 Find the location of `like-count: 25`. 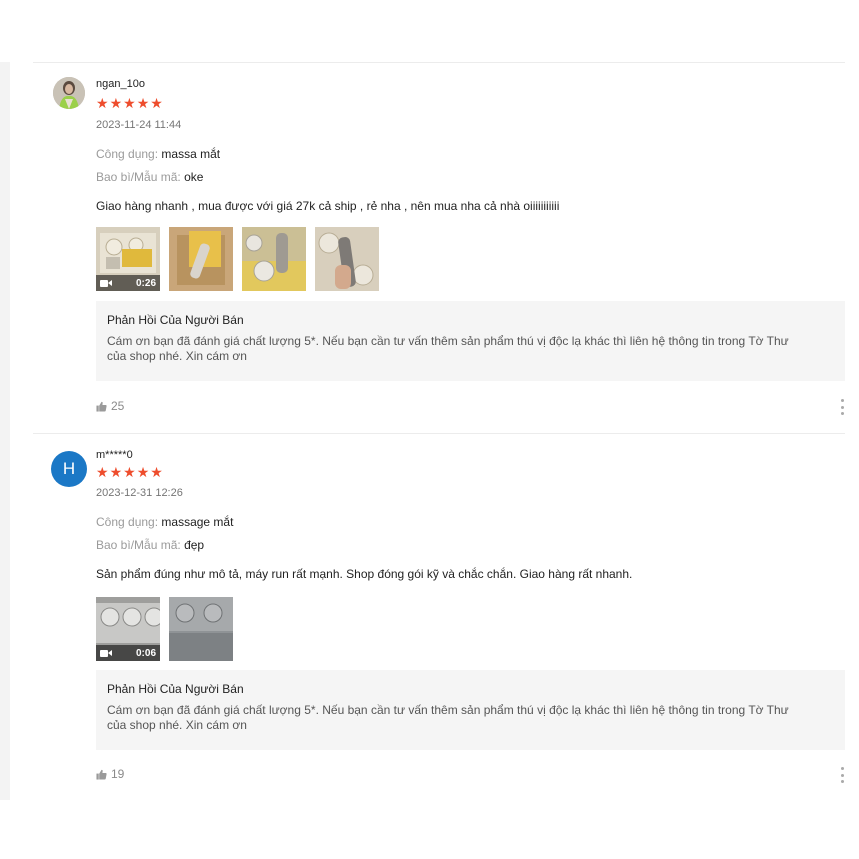

like-count: 25 is located at coordinates (118, 406).